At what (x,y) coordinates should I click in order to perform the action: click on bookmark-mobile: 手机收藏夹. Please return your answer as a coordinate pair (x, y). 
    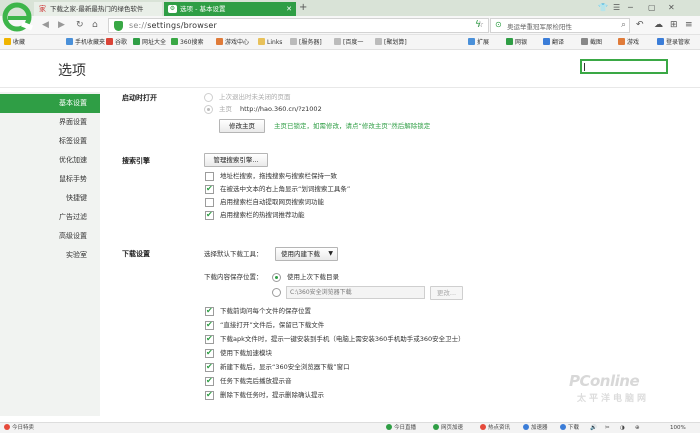
    Looking at the image, I should click on (85, 42).